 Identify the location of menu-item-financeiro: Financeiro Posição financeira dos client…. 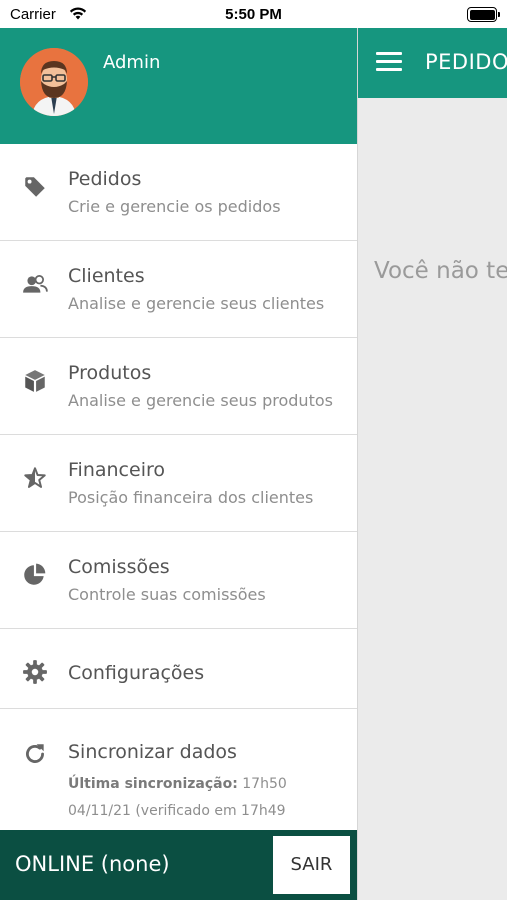
(178, 483).